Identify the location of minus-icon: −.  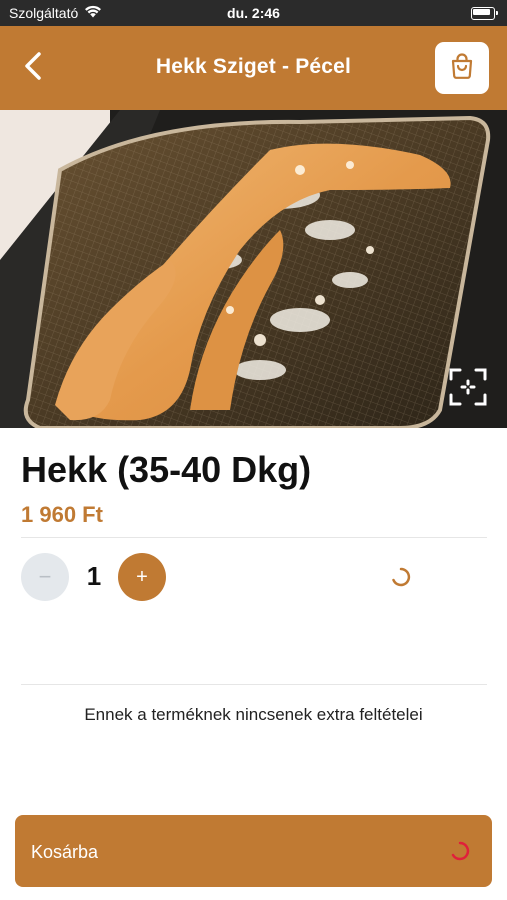
(45, 576).